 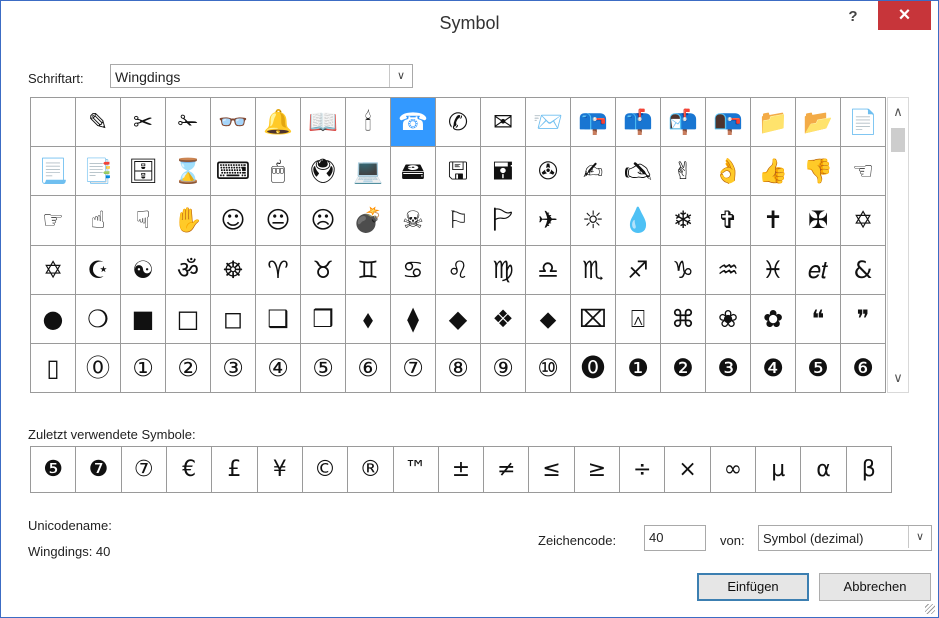 I want to click on recent-symbol-cell: ¥, so click(x=280, y=469).